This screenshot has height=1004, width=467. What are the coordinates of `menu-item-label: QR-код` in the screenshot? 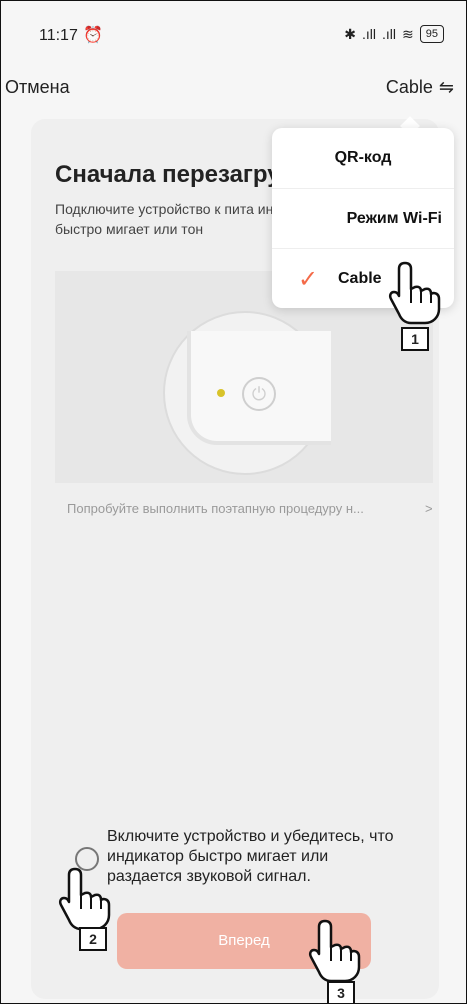 It's located at (363, 157).